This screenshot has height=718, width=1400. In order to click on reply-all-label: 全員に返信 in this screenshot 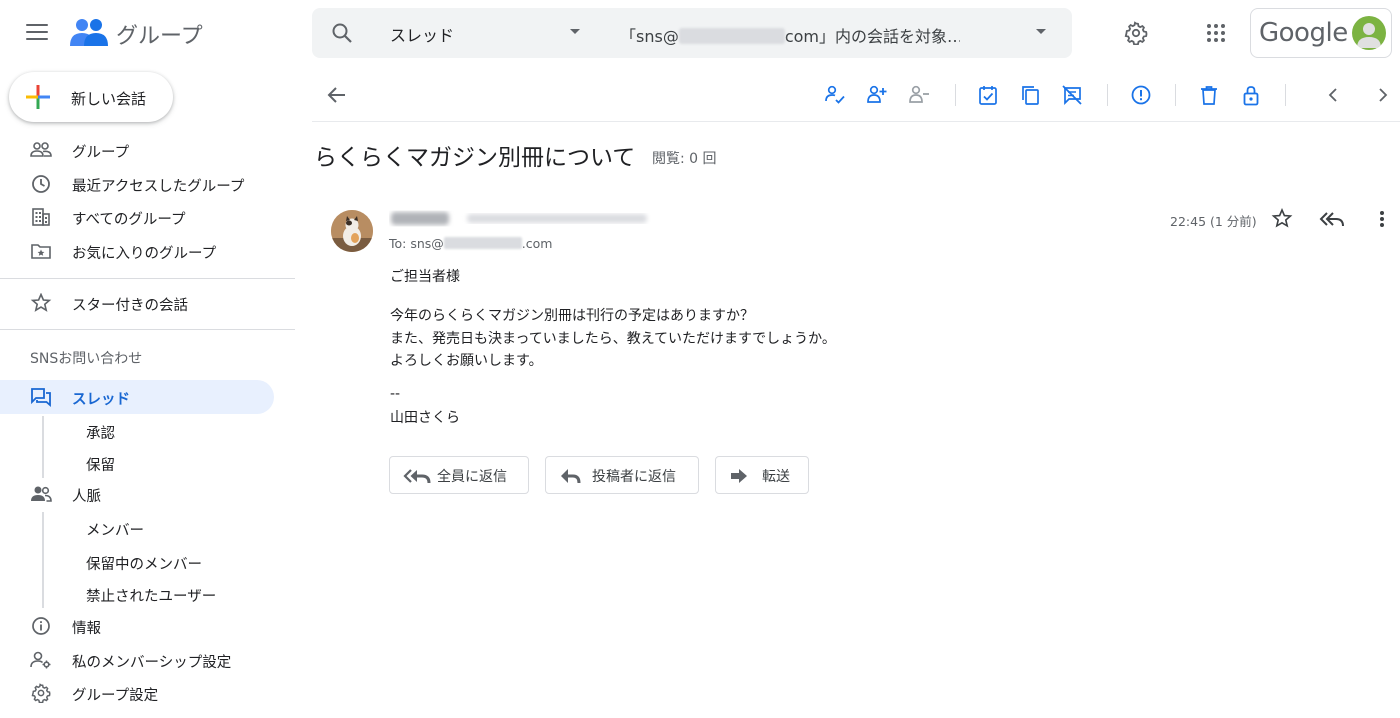, I will do `click(472, 477)`.